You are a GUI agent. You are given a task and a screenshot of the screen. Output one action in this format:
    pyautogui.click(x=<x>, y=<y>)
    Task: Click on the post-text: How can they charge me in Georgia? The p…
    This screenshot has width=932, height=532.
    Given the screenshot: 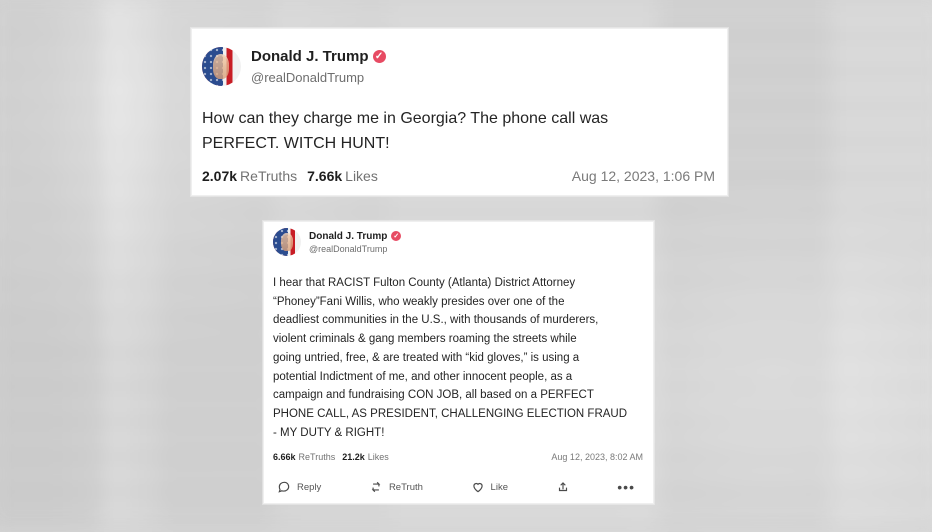 What is the action you would take?
    pyautogui.click(x=405, y=131)
    